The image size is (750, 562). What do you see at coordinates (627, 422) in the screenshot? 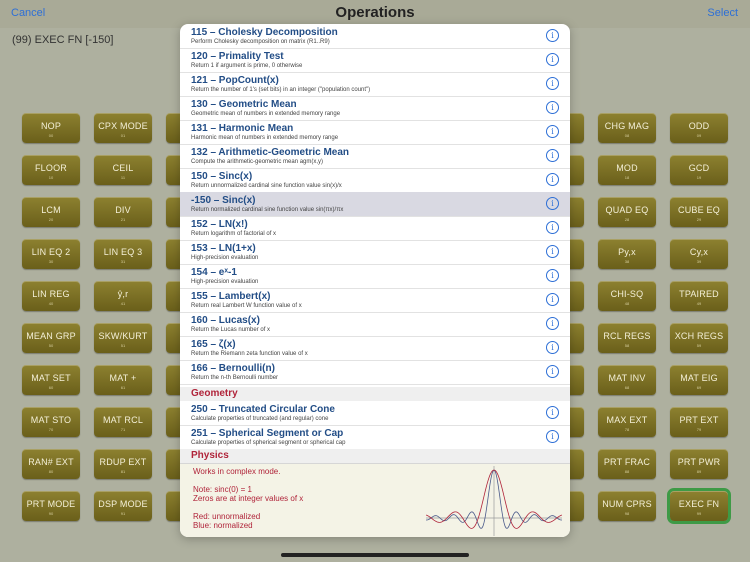
I see `key-max-ext: MAX EXT 78` at bounding box center [627, 422].